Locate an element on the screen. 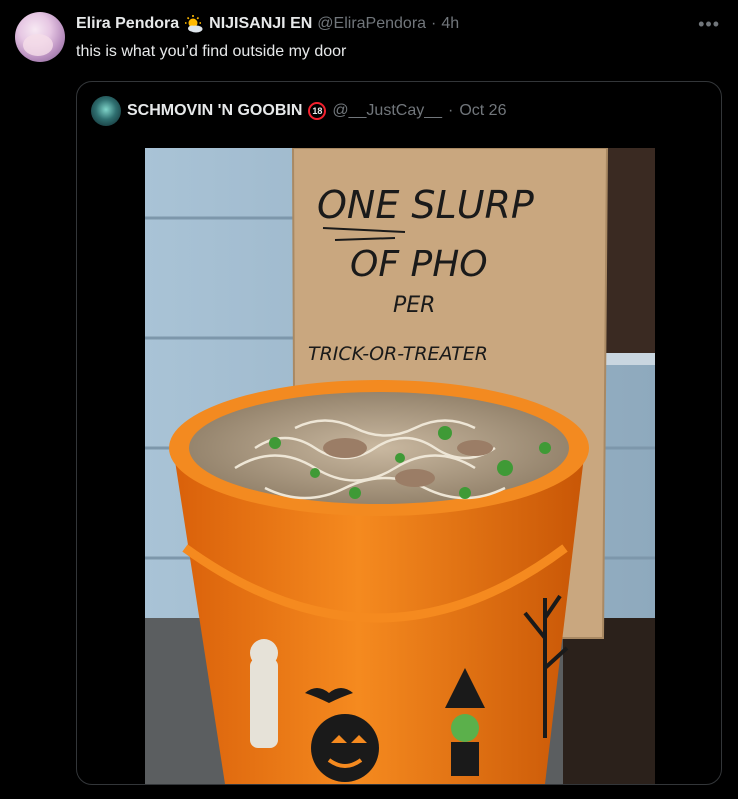 This screenshot has height=799, width=738. quoted-author-avatar is located at coordinates (106, 111).